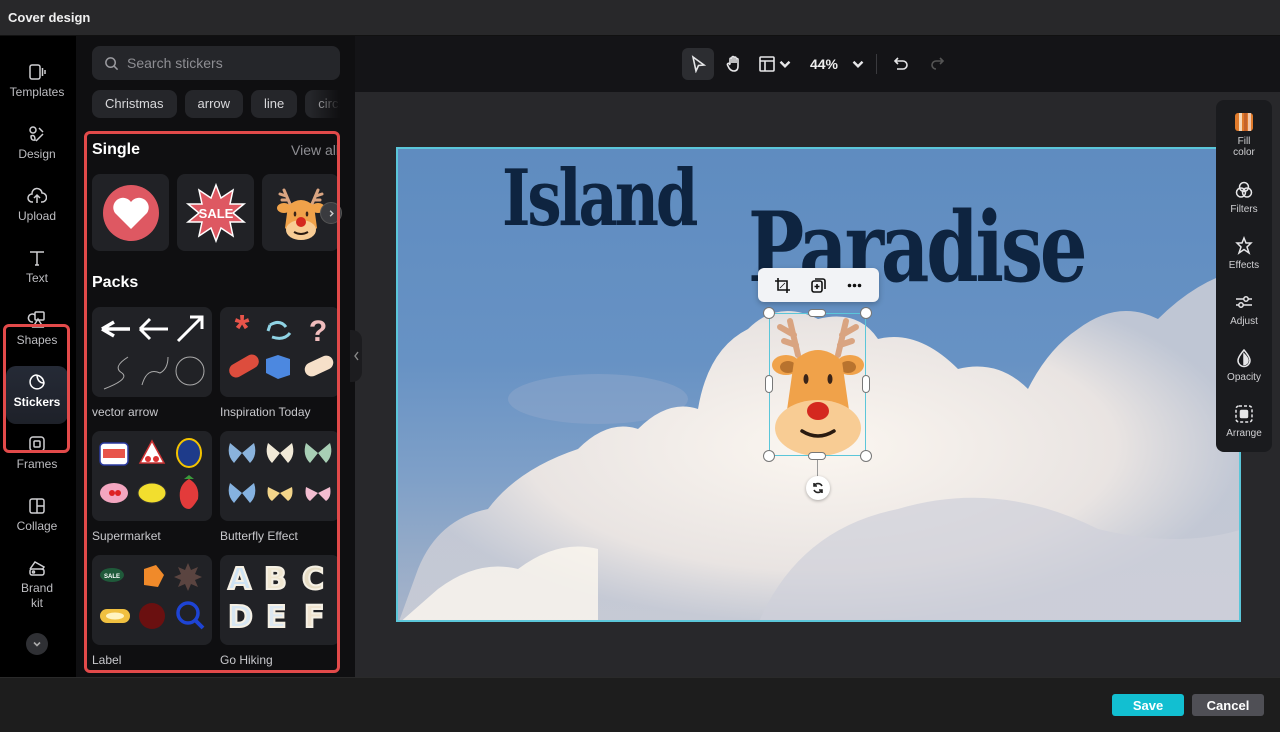 The width and height of the screenshot is (1280, 732). Describe the element at coordinates (37, 382) in the screenshot. I see `sticker-icon` at that location.